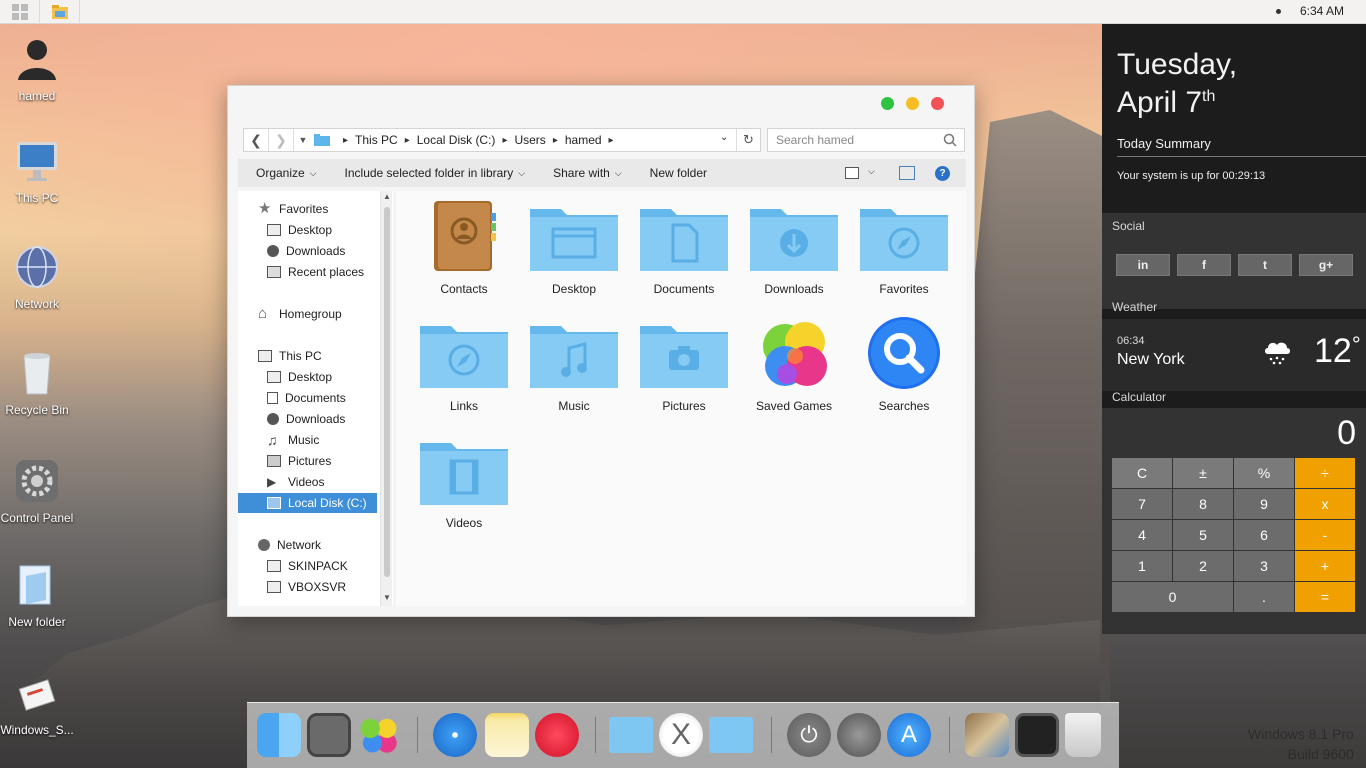 This screenshot has height=768, width=1366. Describe the element at coordinates (904, 247) in the screenshot. I see `file-item-favorites: Favorites` at that location.